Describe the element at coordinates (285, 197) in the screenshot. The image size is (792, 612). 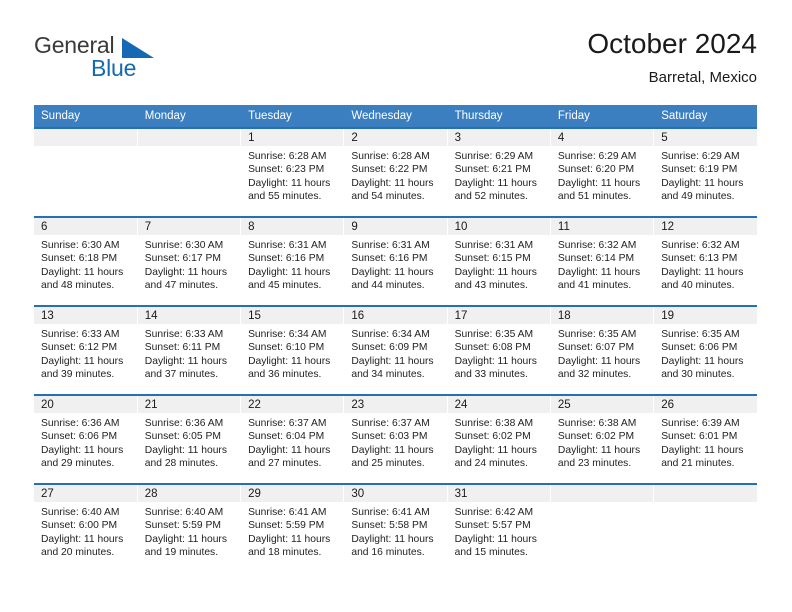
I see `daylight-text-line2: and 55 minutes.` at that location.